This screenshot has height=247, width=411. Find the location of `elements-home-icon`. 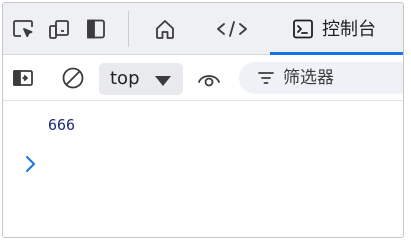

elements-home-icon is located at coordinates (165, 29).